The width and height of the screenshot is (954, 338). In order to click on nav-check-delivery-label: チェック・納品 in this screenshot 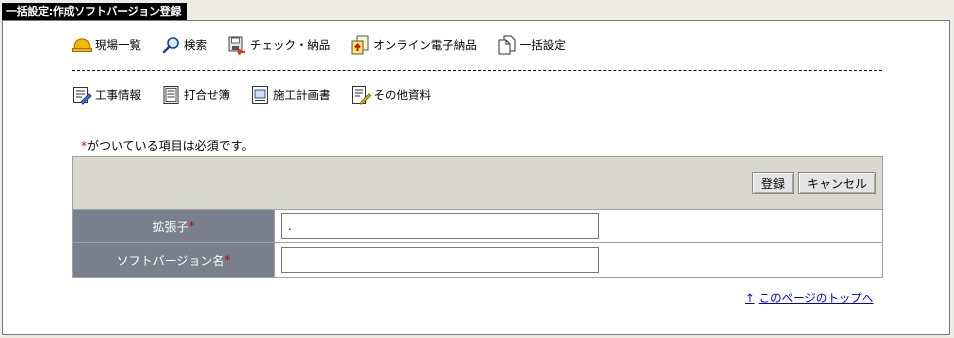, I will do `click(290, 45)`.